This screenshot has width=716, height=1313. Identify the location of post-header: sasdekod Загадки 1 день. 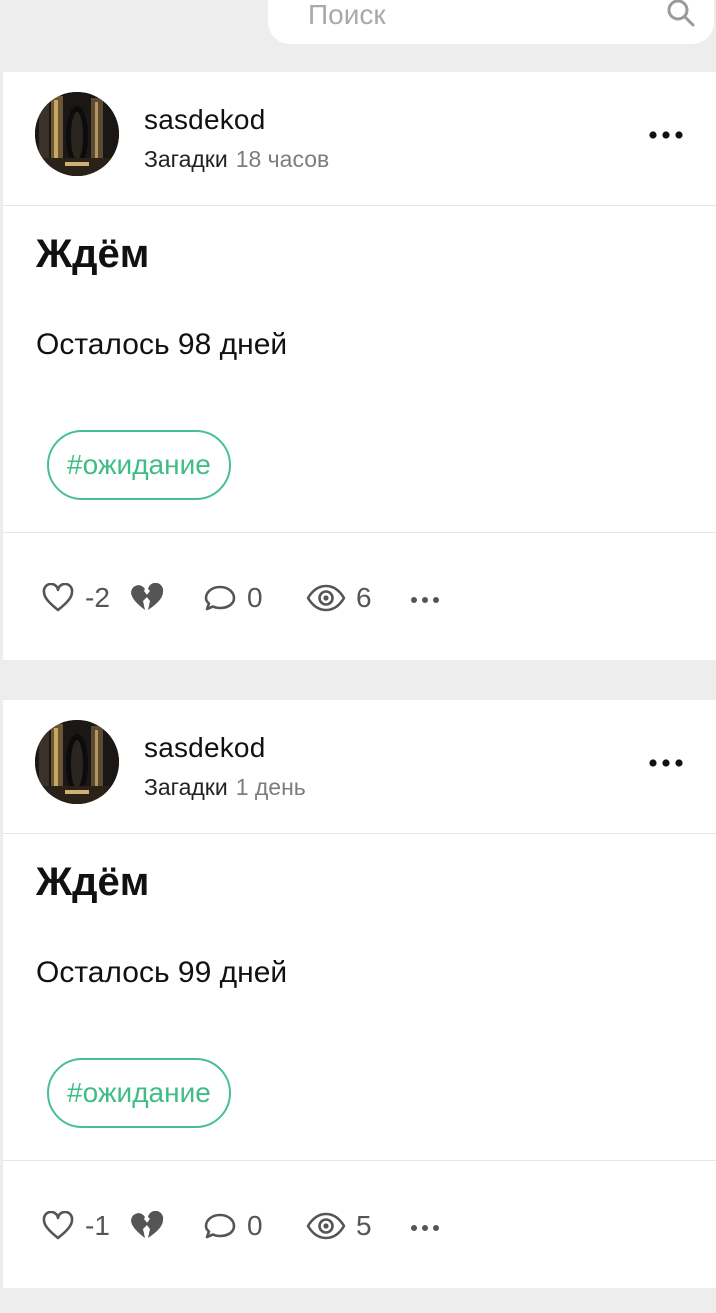
(359, 767).